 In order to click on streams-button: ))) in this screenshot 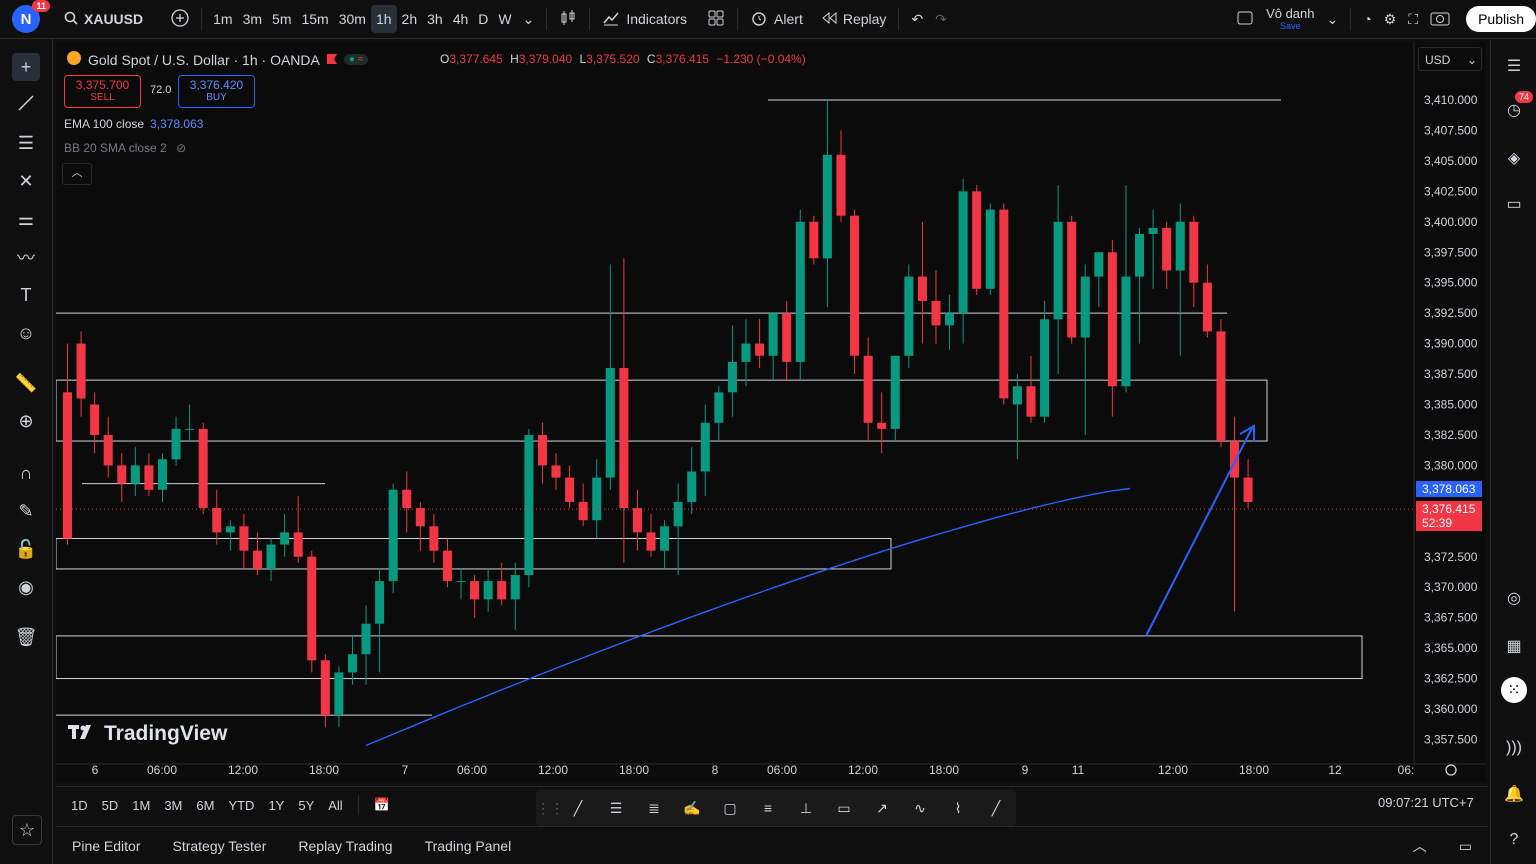, I will do `click(1514, 748)`.